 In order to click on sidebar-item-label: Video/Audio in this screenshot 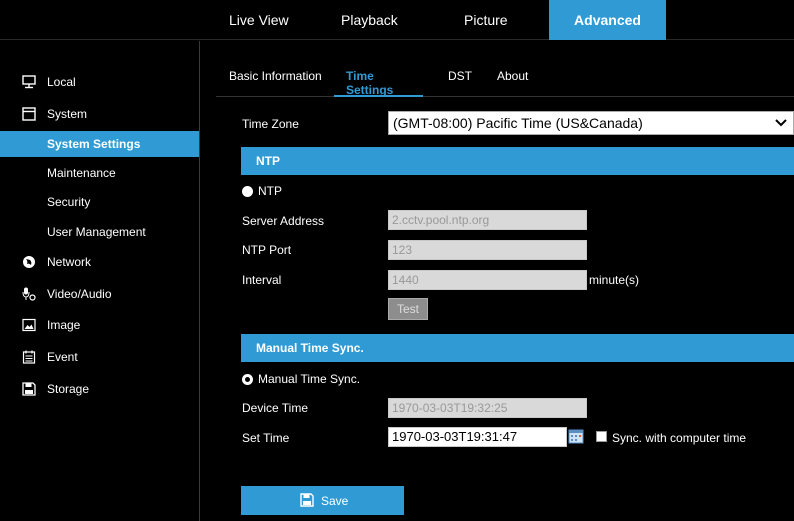, I will do `click(79, 294)`.